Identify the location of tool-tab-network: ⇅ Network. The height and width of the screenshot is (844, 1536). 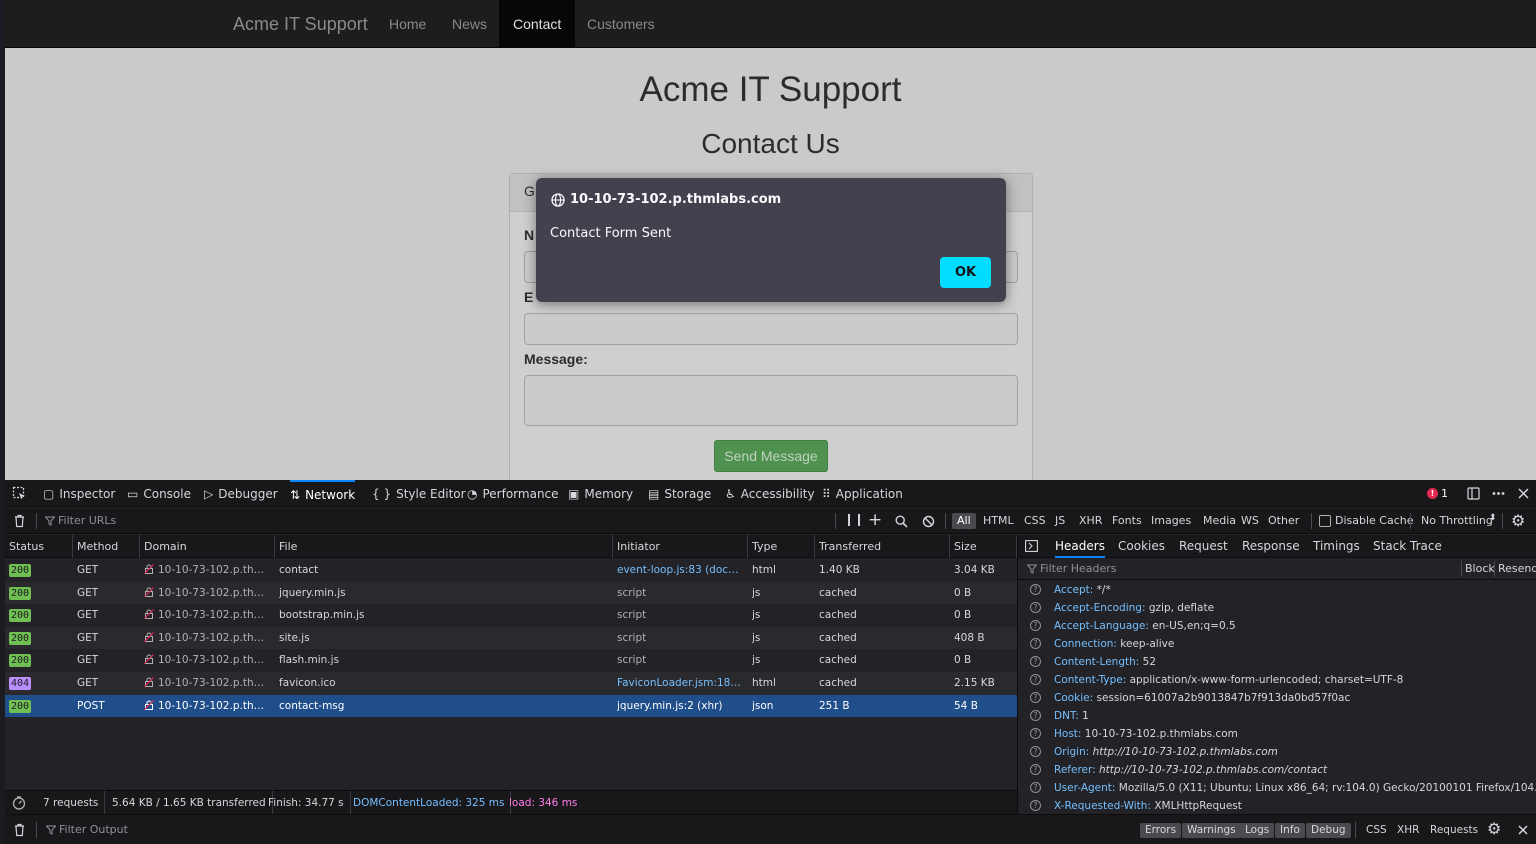
(323, 493).